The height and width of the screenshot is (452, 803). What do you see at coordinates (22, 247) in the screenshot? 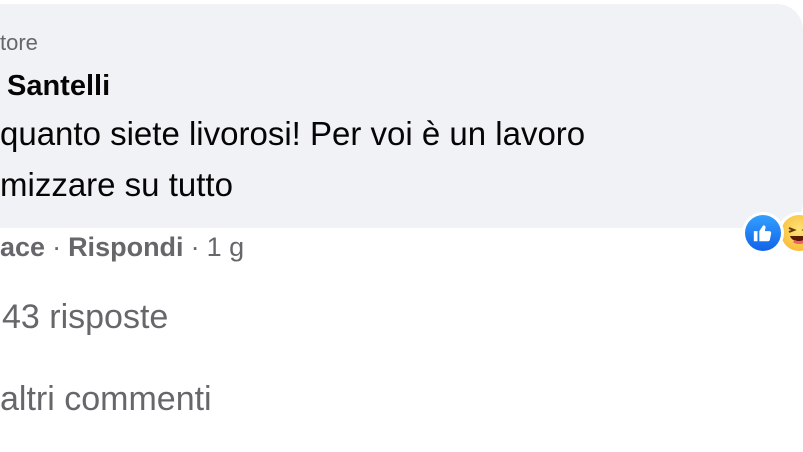
I see `like-action-link: ace` at bounding box center [22, 247].